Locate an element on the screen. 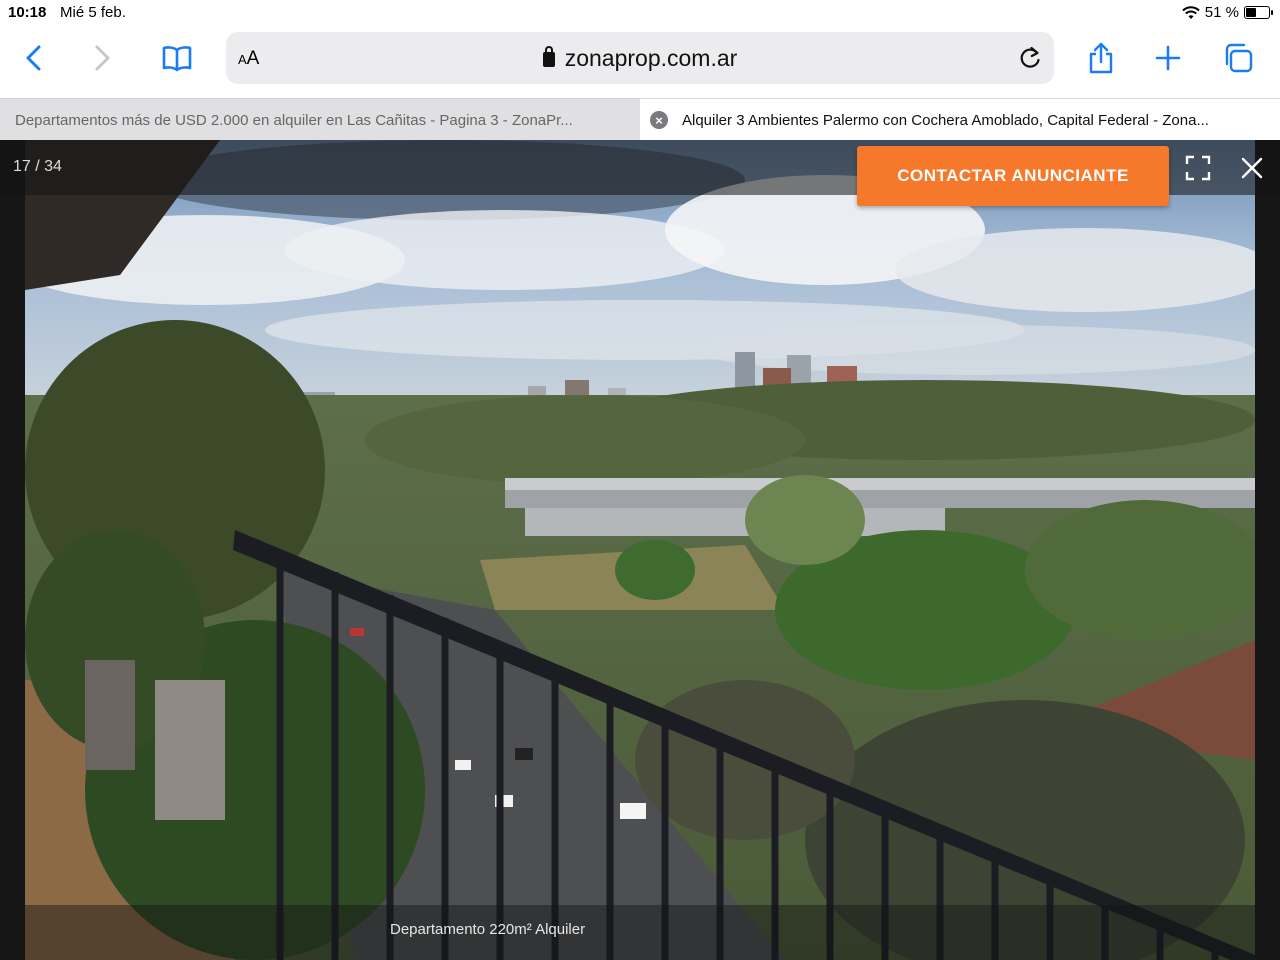 This screenshot has height=960, width=1280. share-icon is located at coordinates (1101, 58).